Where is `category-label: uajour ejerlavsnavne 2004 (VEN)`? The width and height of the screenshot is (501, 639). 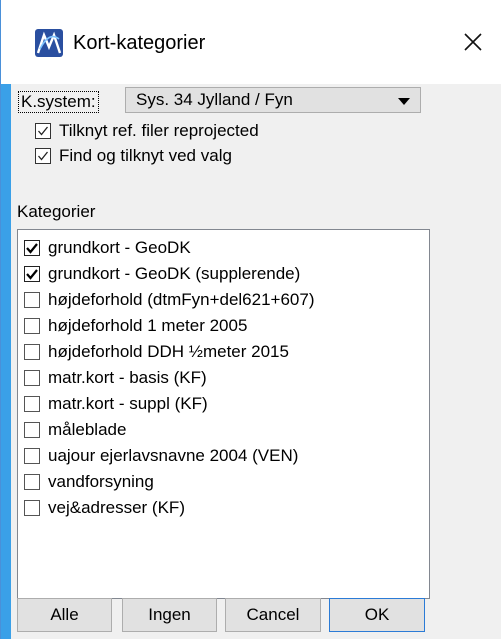 category-label: uajour ejerlavsnavne 2004 (VEN) is located at coordinates (173, 455).